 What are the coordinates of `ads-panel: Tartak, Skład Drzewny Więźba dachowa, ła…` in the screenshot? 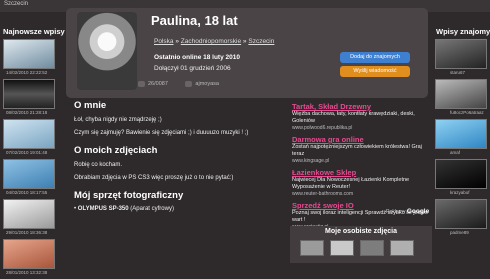 It's located at (361, 168).